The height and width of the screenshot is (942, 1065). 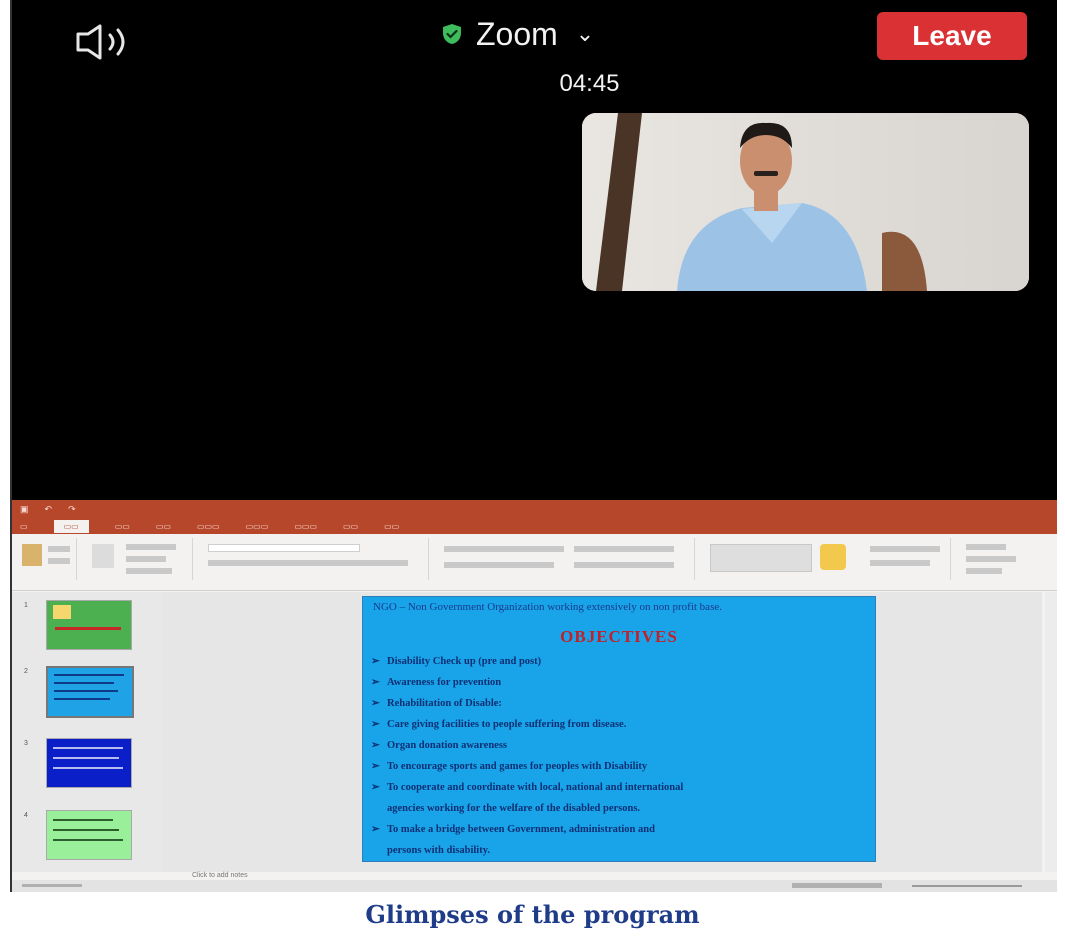 What do you see at coordinates (26, 671) in the screenshot?
I see `thumb-number: 2` at bounding box center [26, 671].